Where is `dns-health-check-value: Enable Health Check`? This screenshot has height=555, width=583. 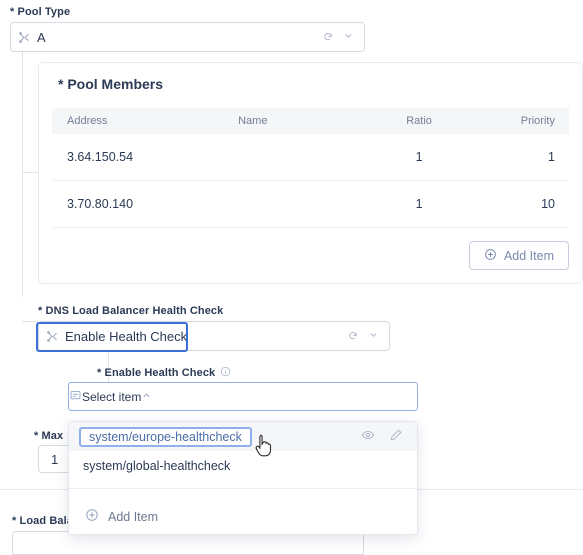
dns-health-check-value: Enable Health Check is located at coordinates (126, 336).